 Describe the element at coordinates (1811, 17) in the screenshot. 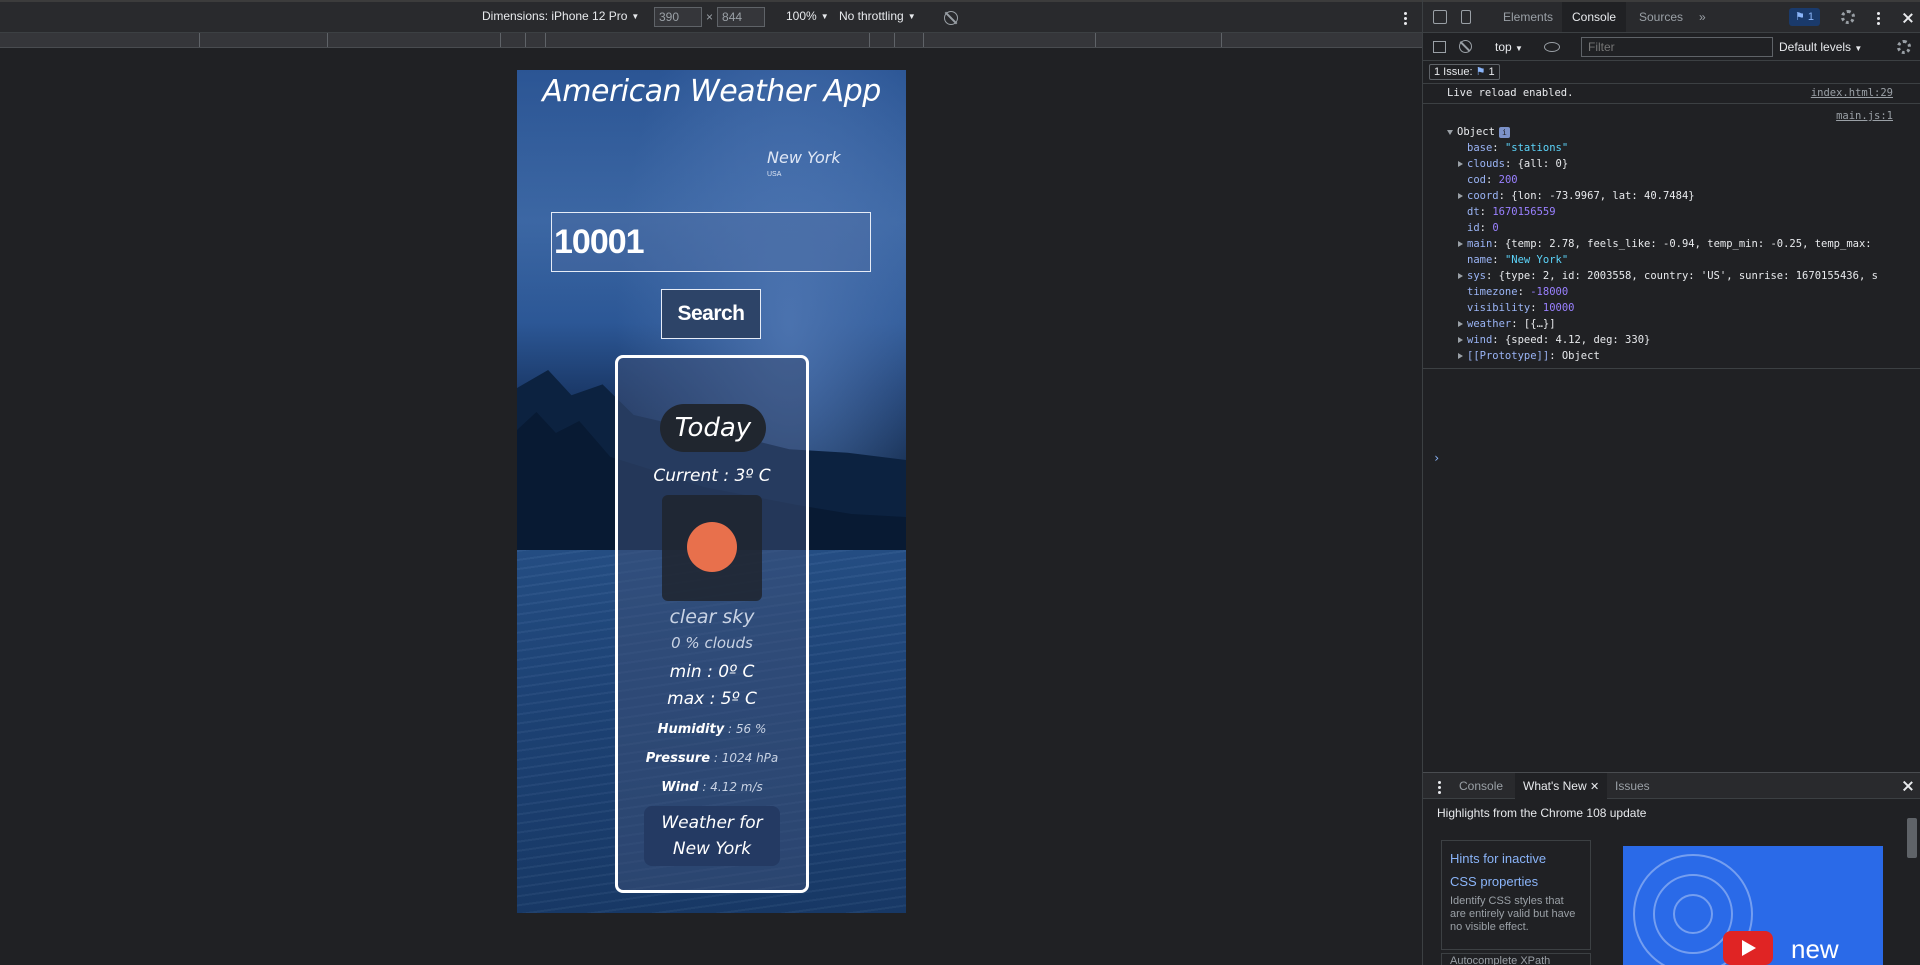

I see `issues-count: 1` at that location.